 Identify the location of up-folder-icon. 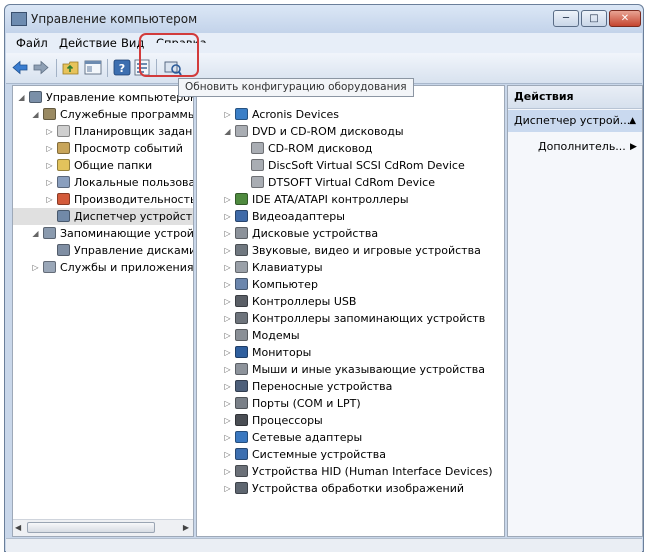
(71, 67).